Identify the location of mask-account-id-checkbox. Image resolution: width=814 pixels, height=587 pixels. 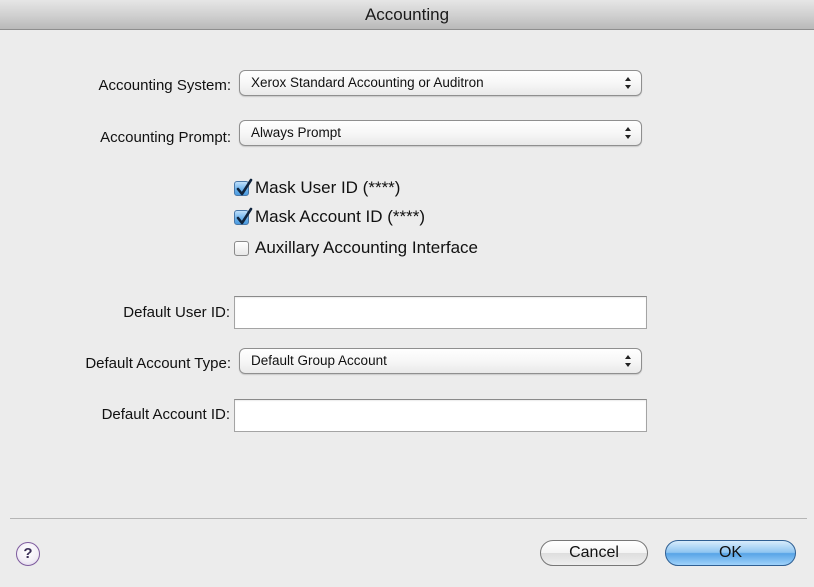
(243, 216).